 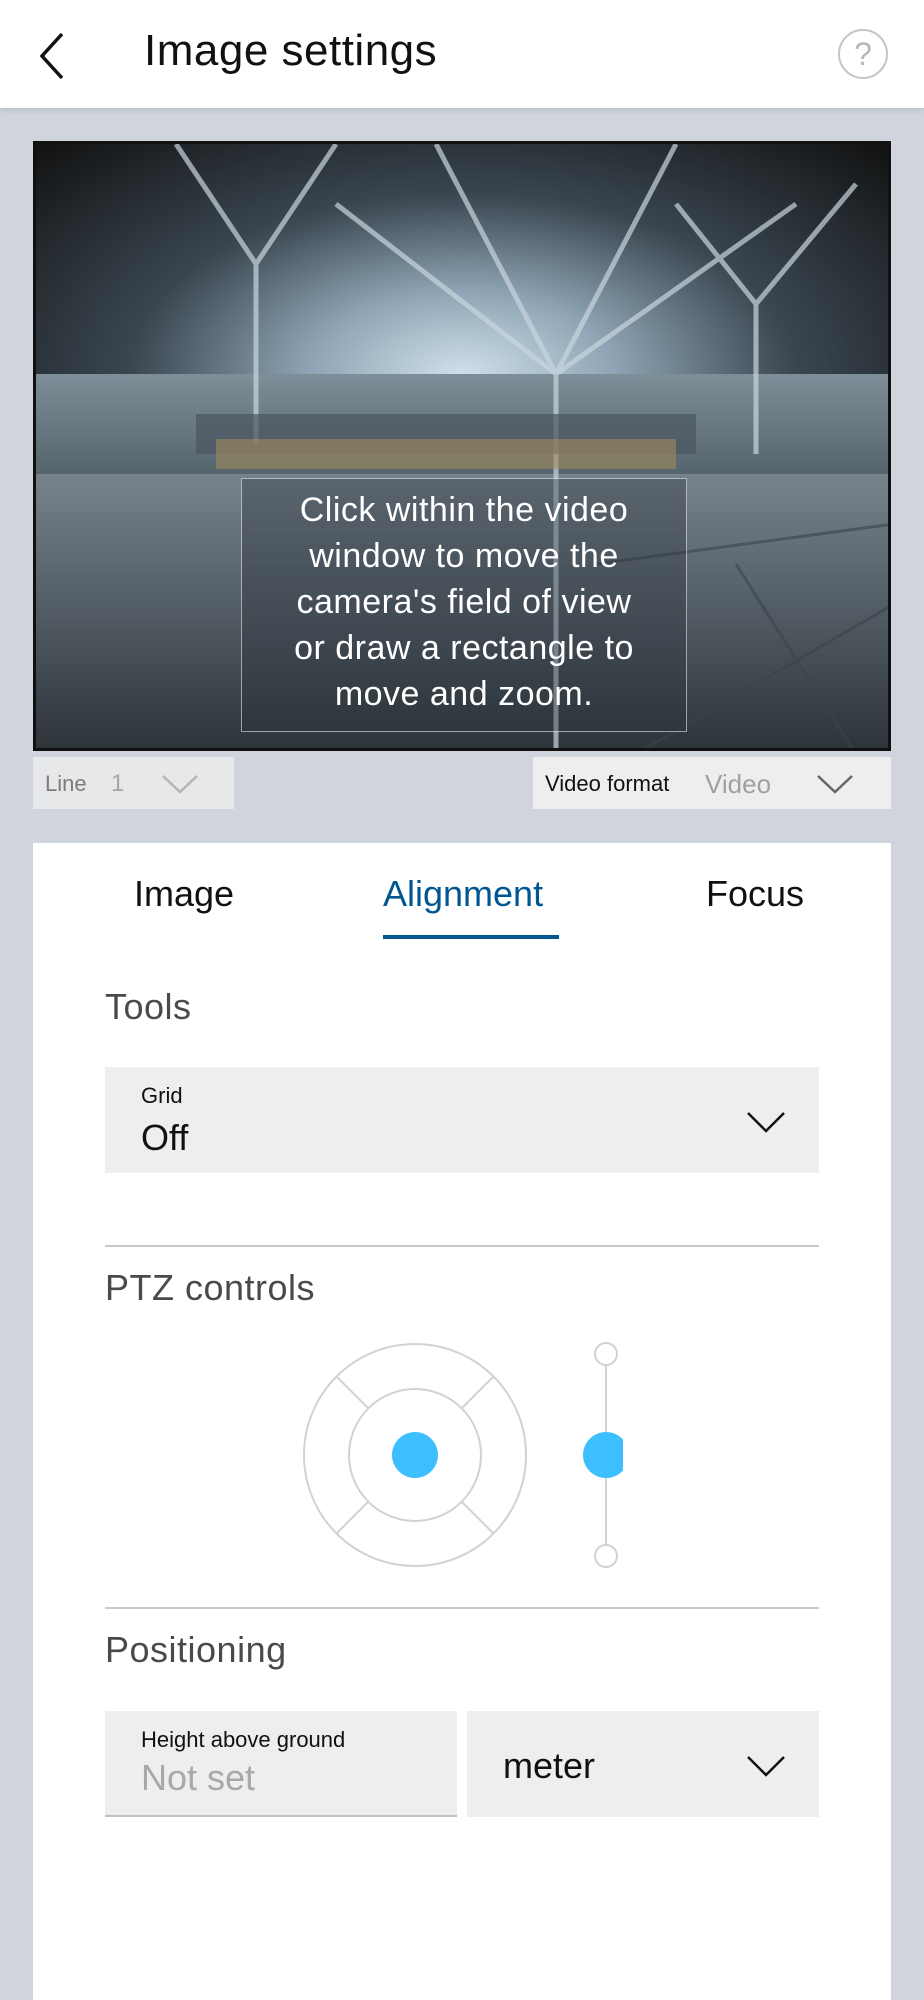 I want to click on video-format-label: Video format, so click(x=607, y=783).